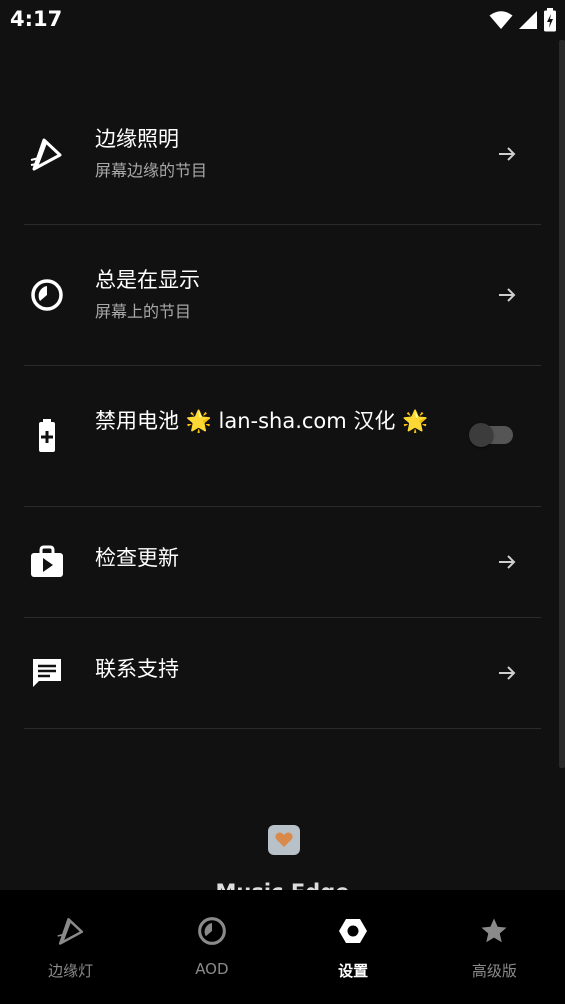 The image size is (565, 1004). I want to click on disable-battery-toggle, so click(491, 435).